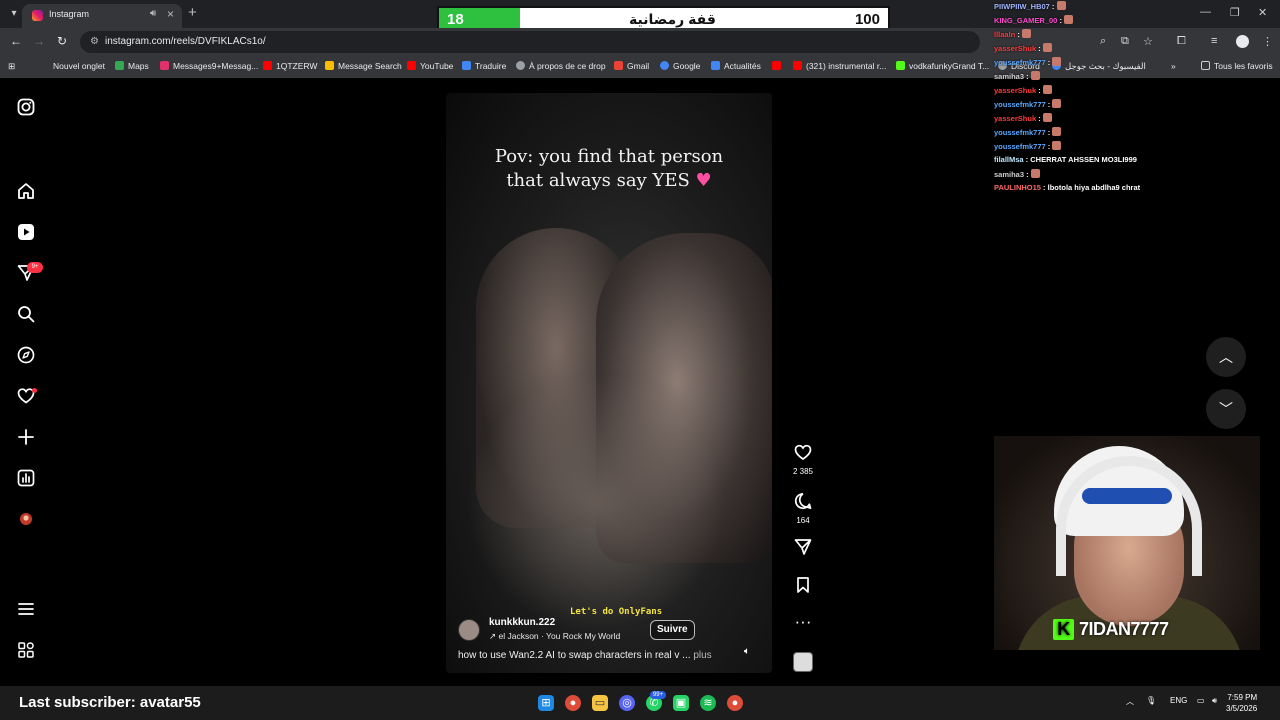 This screenshot has width=1280, height=720. What do you see at coordinates (803, 460) in the screenshot?
I see `like-button: 2 385` at bounding box center [803, 460].